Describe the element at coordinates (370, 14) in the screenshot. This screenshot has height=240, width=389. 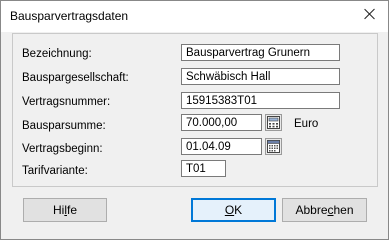
I see `close-icon` at that location.